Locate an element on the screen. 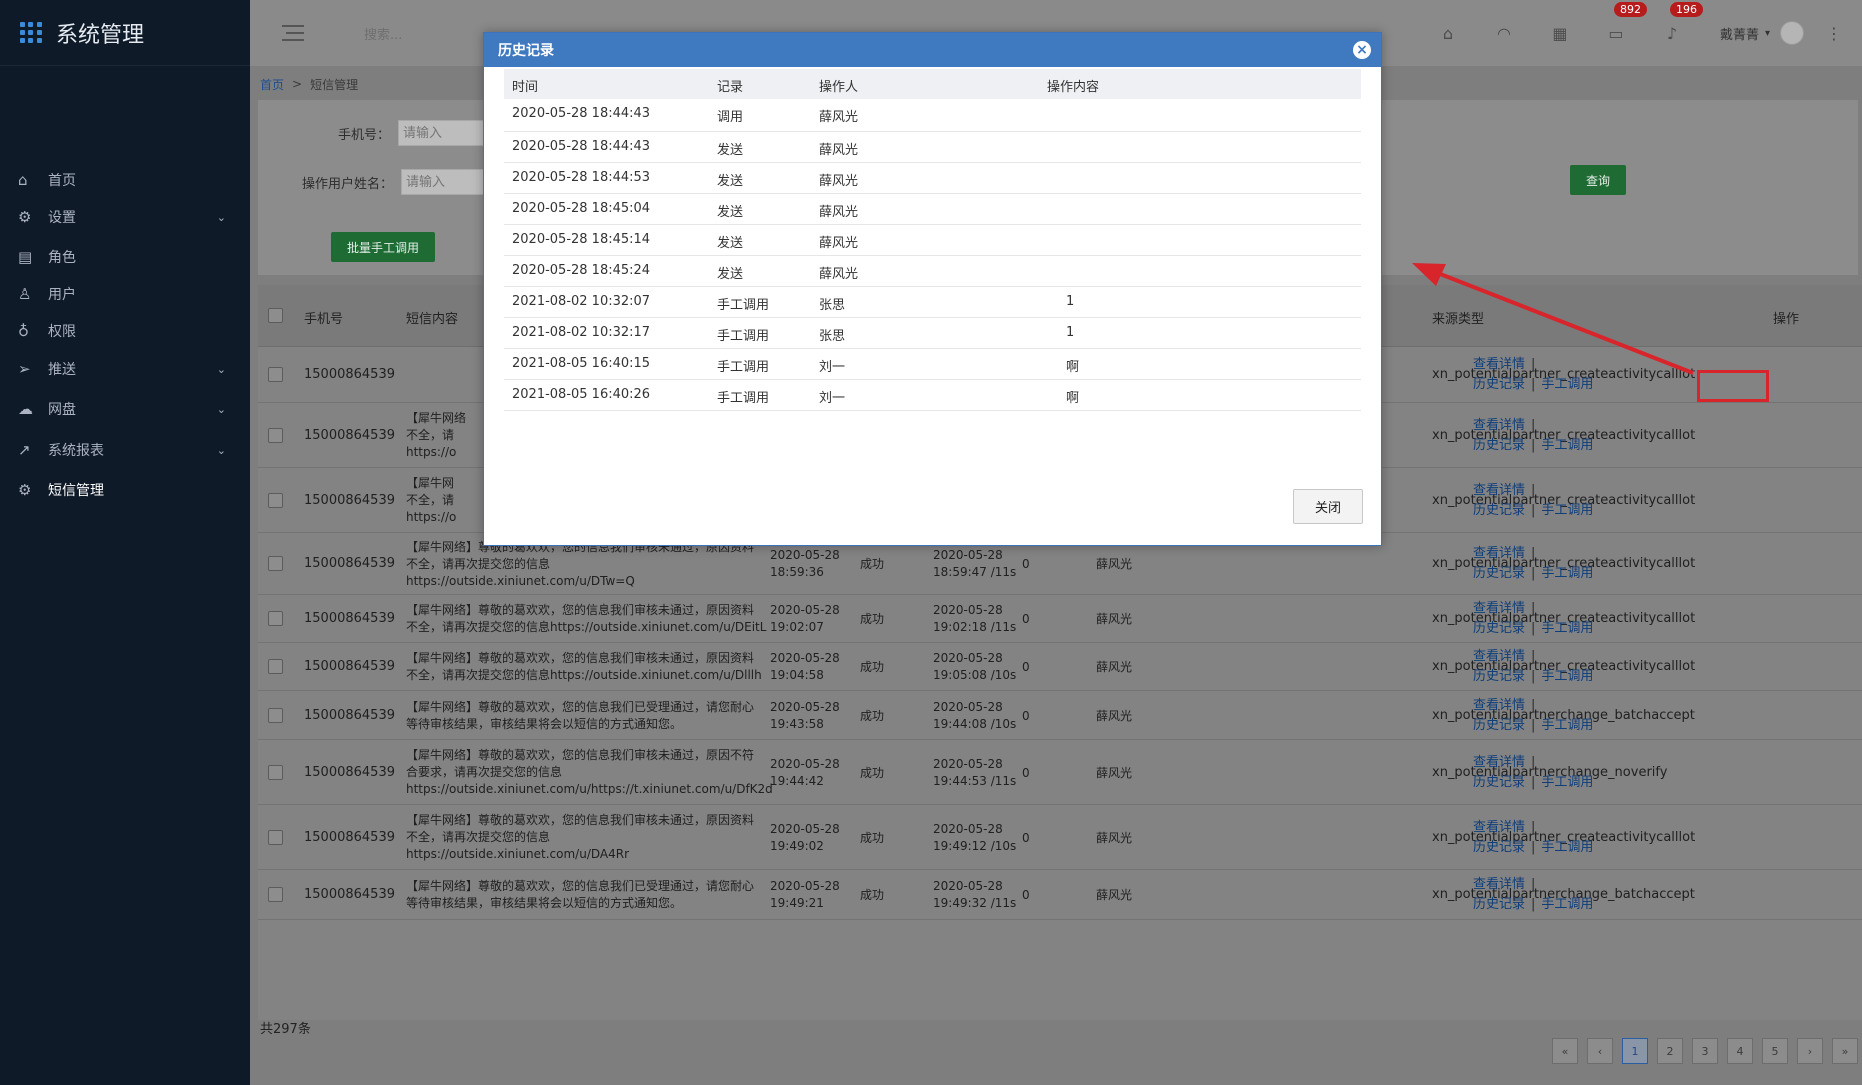  breadcrumb-home: 首页 is located at coordinates (272, 84).